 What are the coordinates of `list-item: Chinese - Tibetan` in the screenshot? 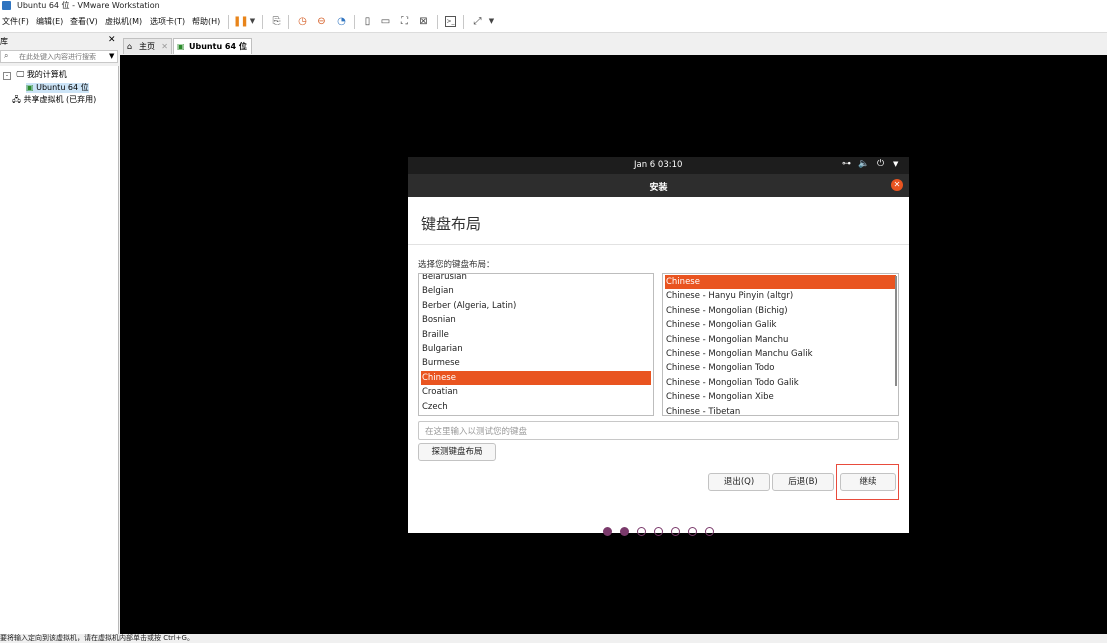 It's located at (780, 410).